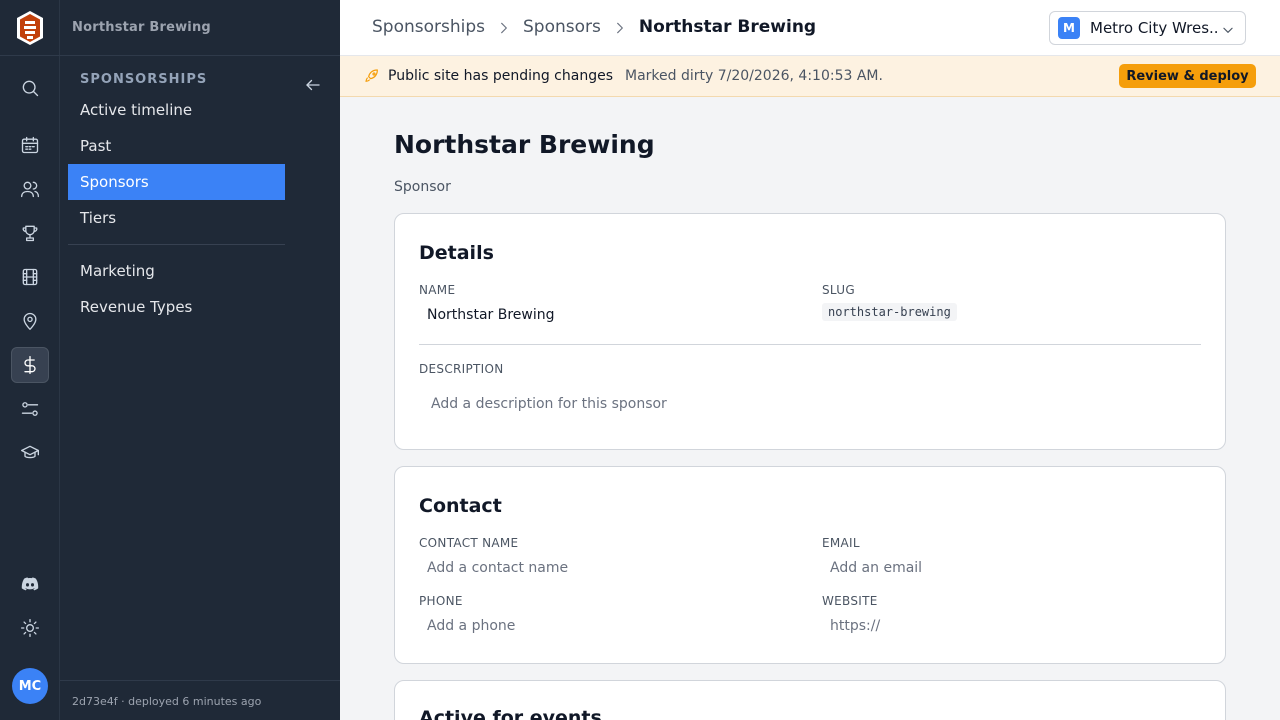  Describe the element at coordinates (422, 187) in the screenshot. I see `page-subtitle: Sponsor` at that location.